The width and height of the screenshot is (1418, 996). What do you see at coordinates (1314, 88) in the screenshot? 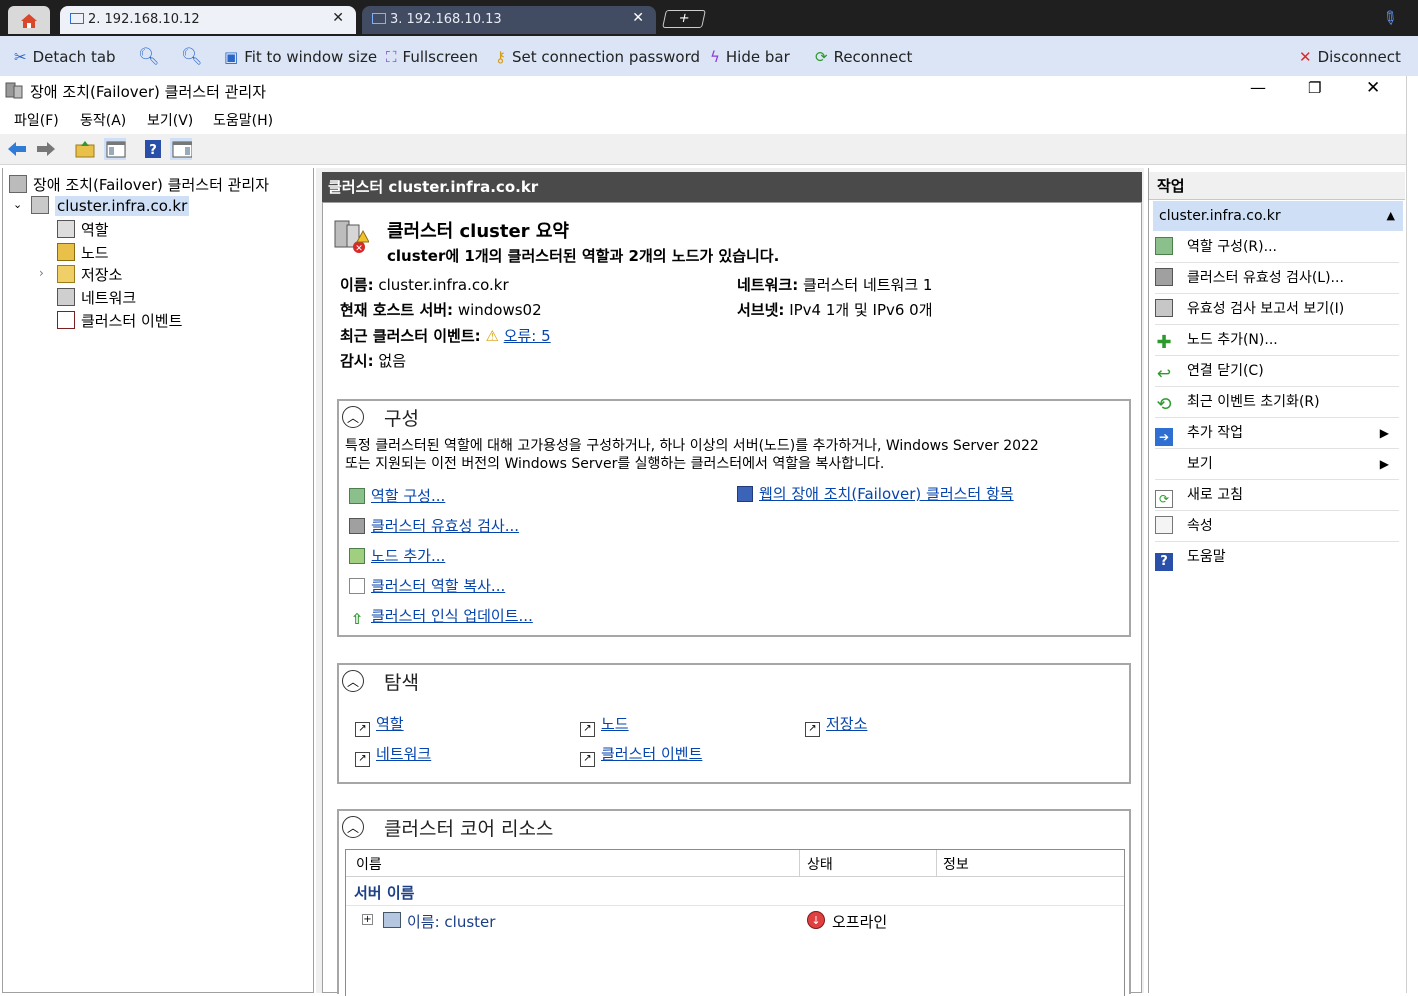
I see `restore-button: ❐` at bounding box center [1314, 88].